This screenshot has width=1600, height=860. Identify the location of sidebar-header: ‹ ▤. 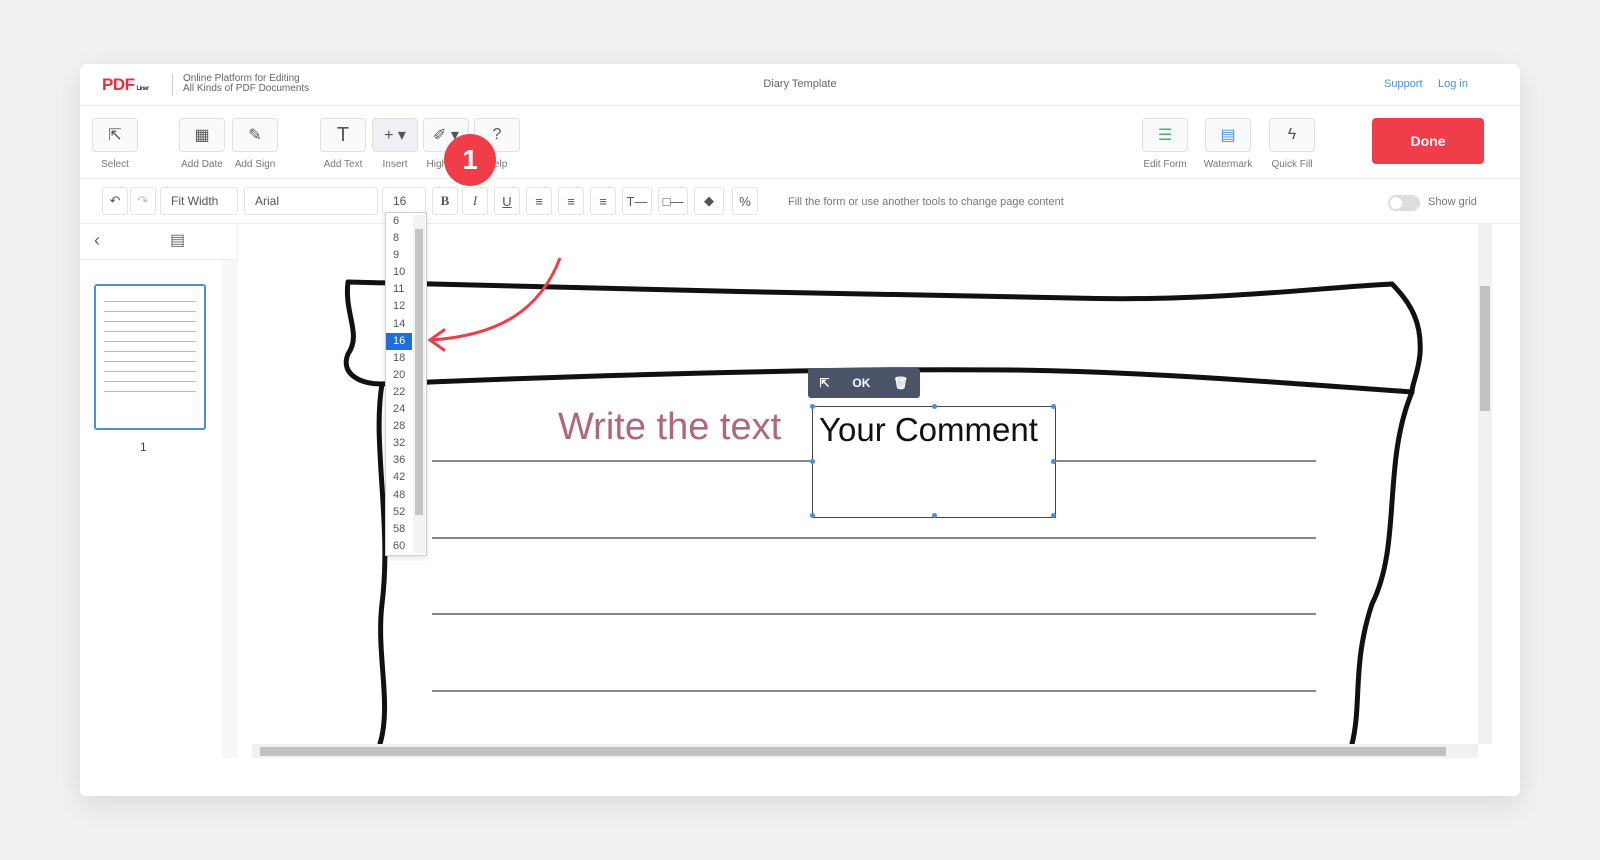
(159, 242).